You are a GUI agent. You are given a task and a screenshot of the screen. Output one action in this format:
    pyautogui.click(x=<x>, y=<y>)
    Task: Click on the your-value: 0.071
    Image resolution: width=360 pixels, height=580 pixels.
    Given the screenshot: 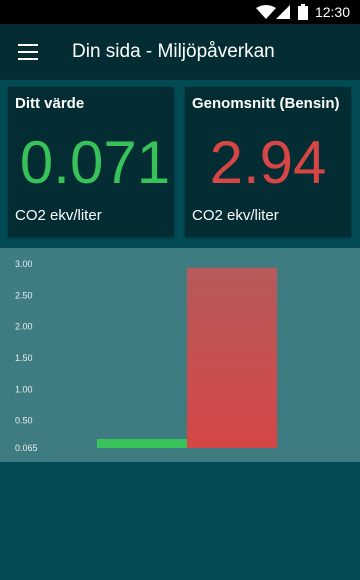 What is the action you would take?
    pyautogui.click(x=95, y=162)
    